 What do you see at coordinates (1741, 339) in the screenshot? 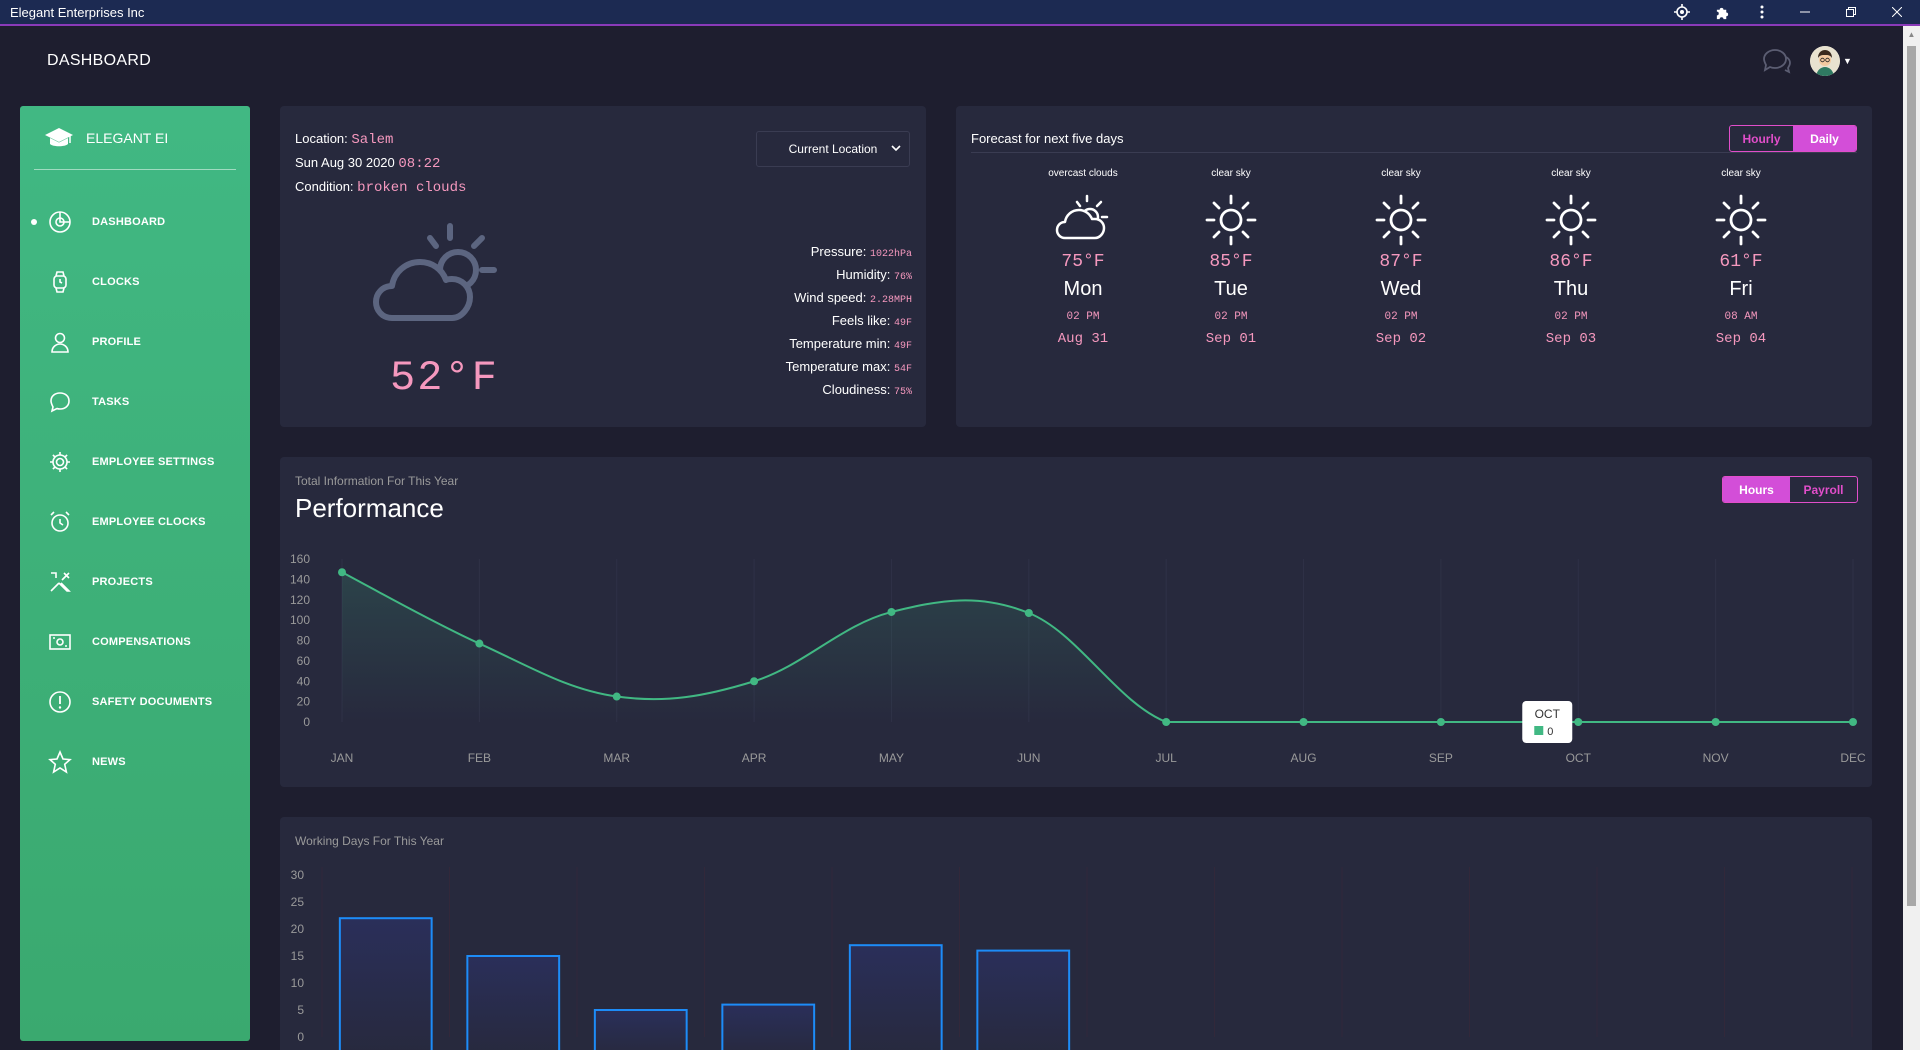
I see `forecast-date: Sep 04` at bounding box center [1741, 339].